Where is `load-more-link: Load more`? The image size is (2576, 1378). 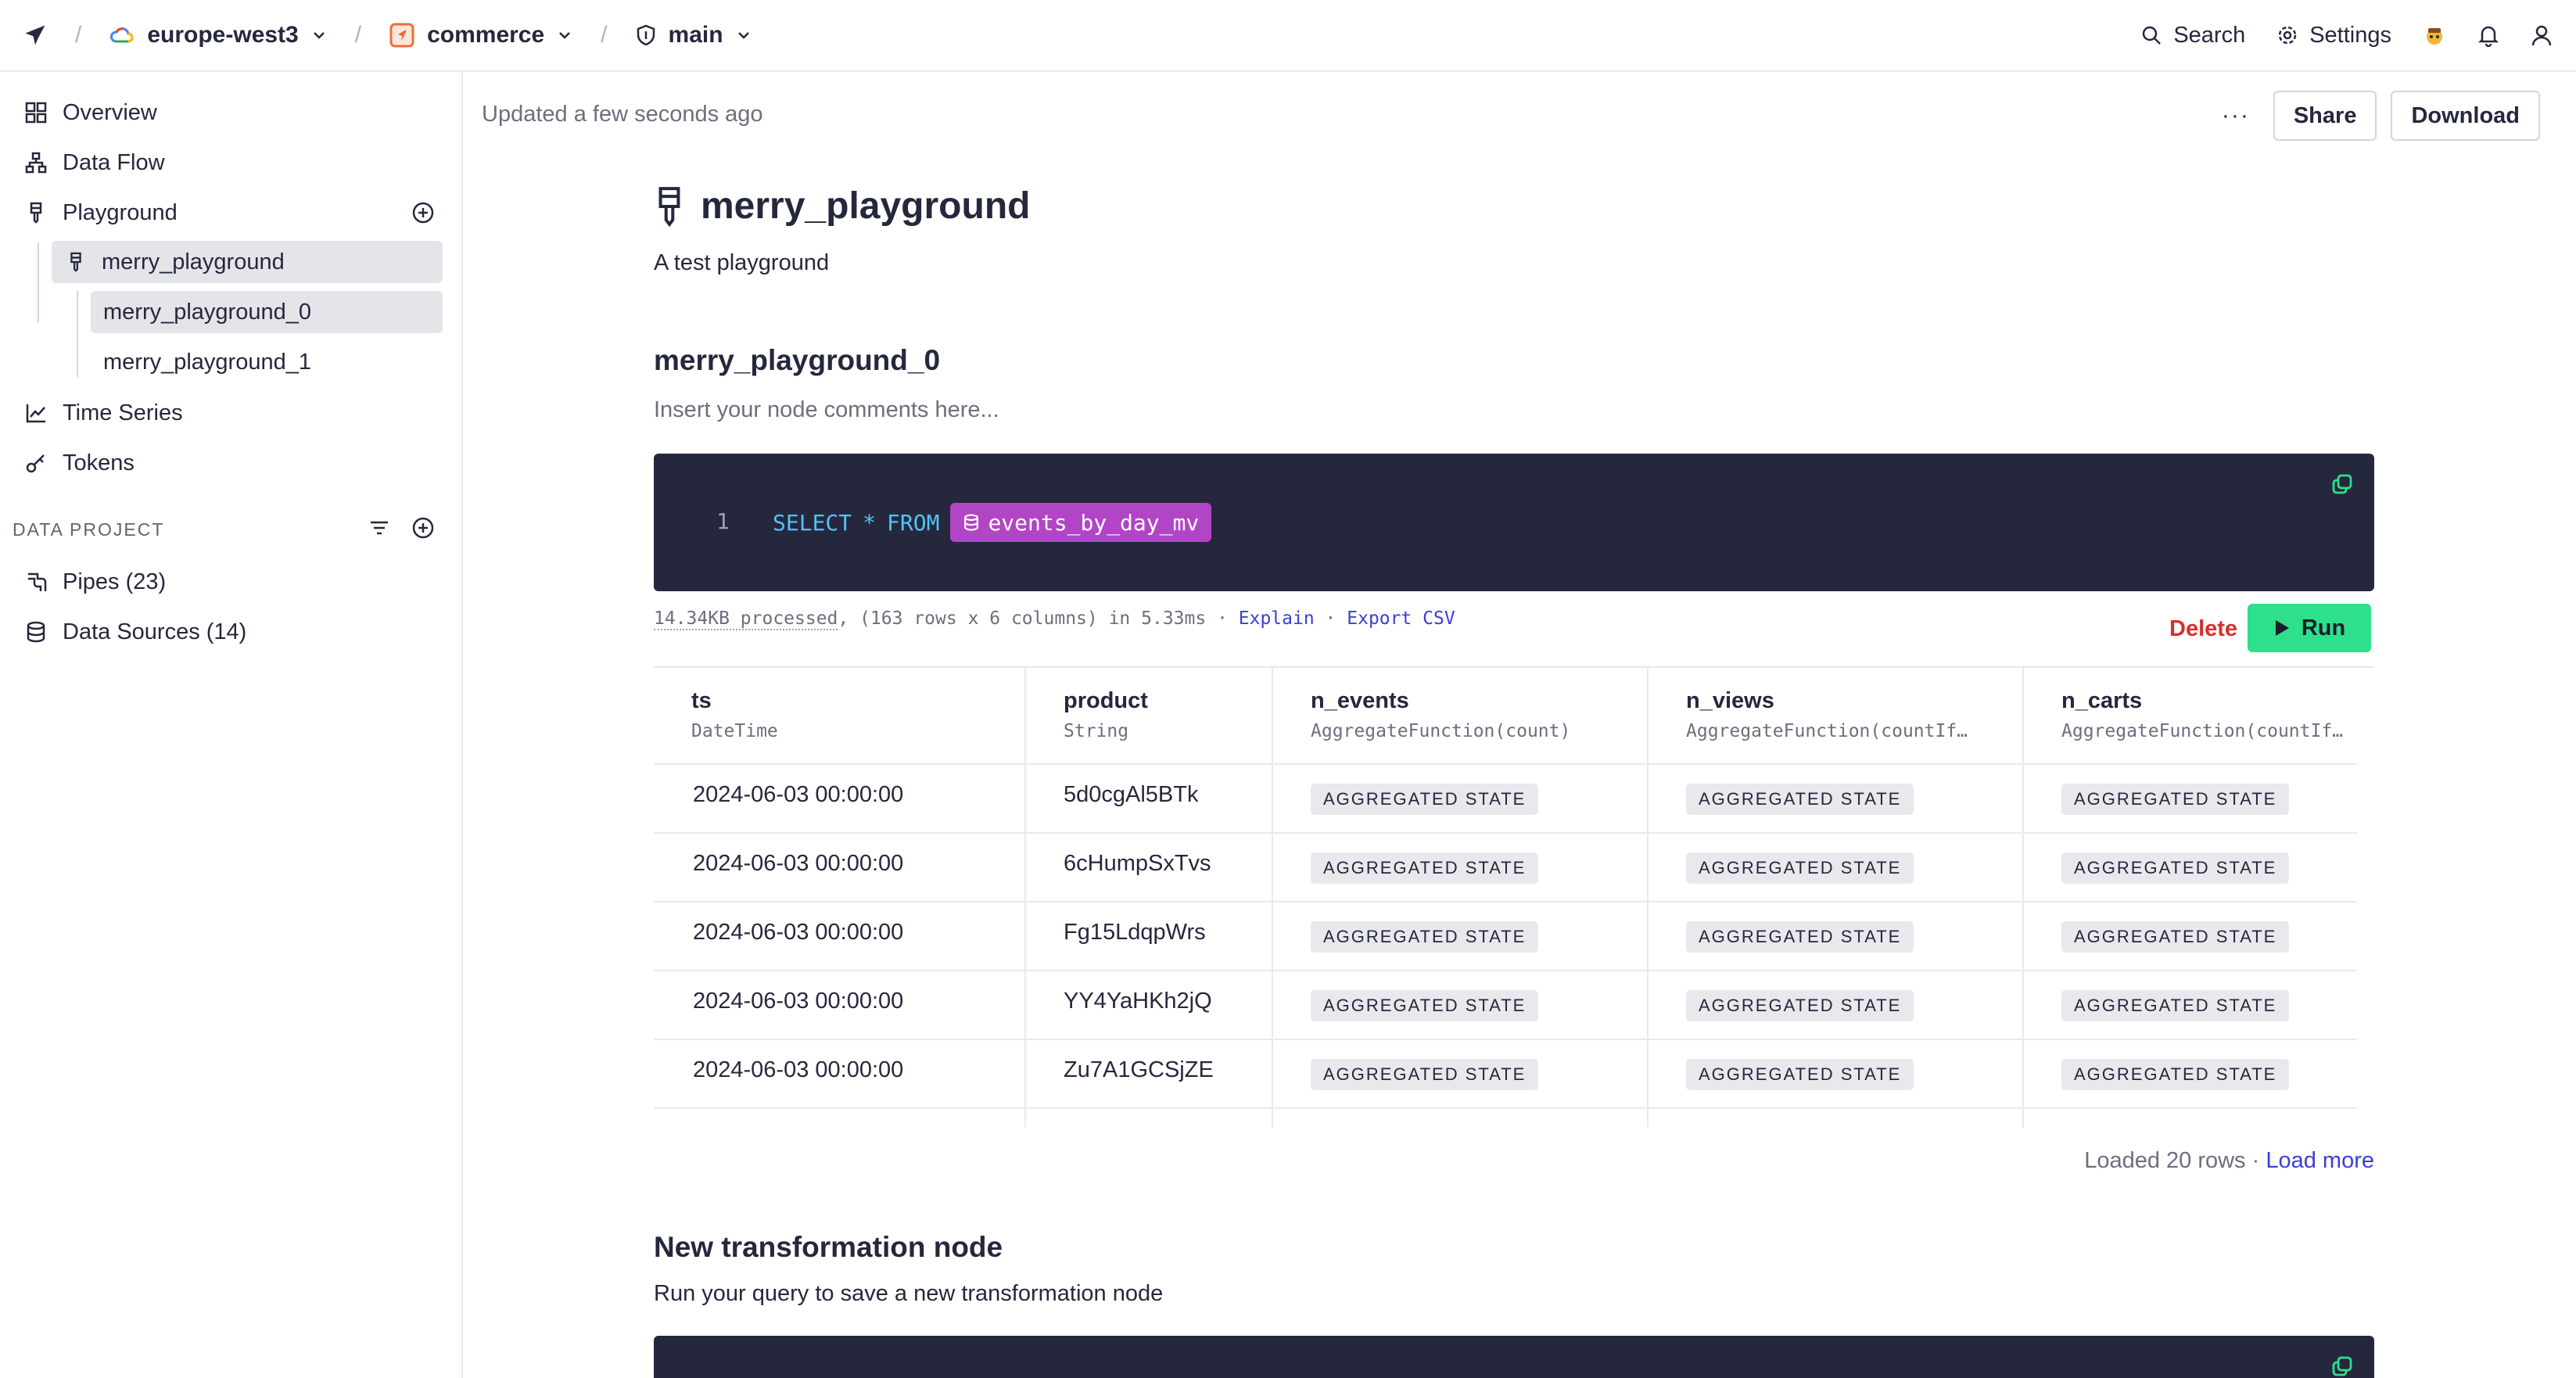 load-more-link: Load more is located at coordinates (2320, 1160).